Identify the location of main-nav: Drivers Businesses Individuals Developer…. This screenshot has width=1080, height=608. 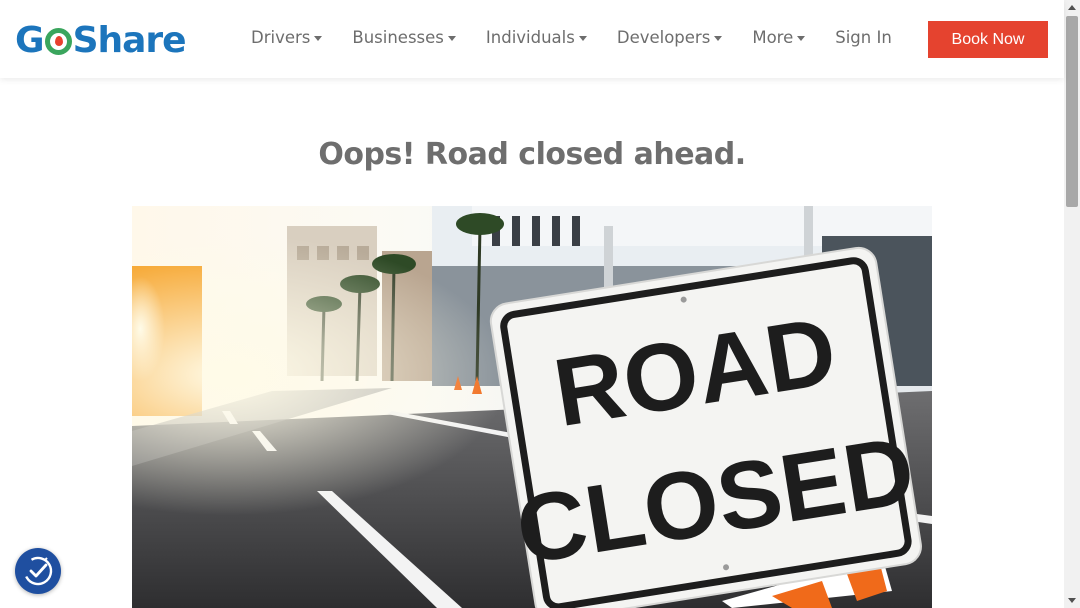
(571, 37).